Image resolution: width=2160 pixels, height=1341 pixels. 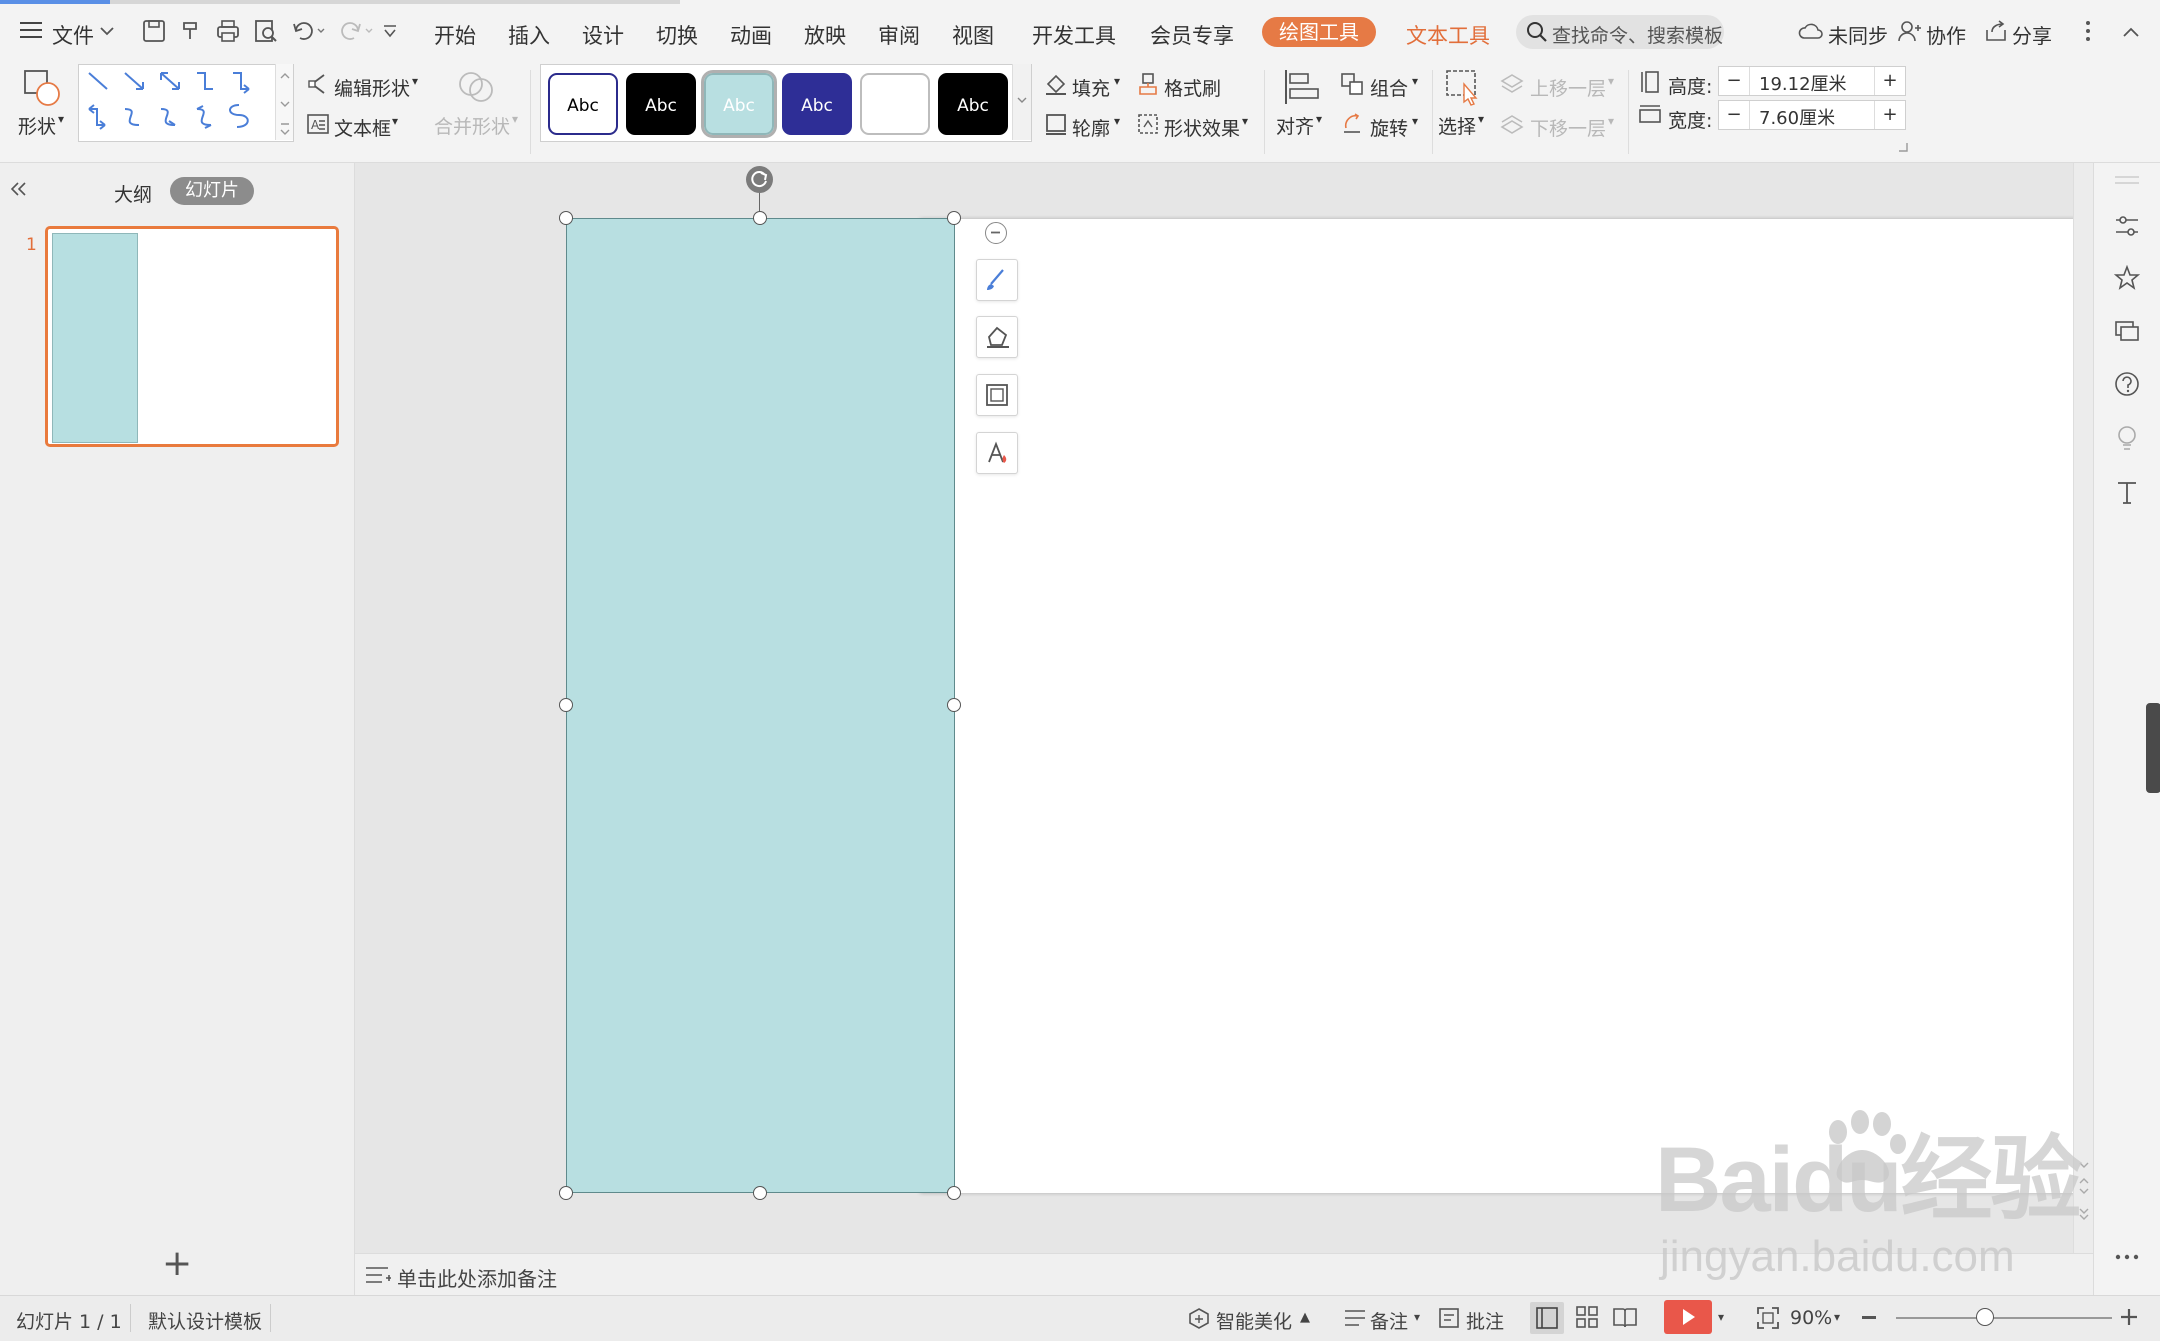 What do you see at coordinates (19, 189) in the screenshot?
I see `collapse-panel-icon` at bounding box center [19, 189].